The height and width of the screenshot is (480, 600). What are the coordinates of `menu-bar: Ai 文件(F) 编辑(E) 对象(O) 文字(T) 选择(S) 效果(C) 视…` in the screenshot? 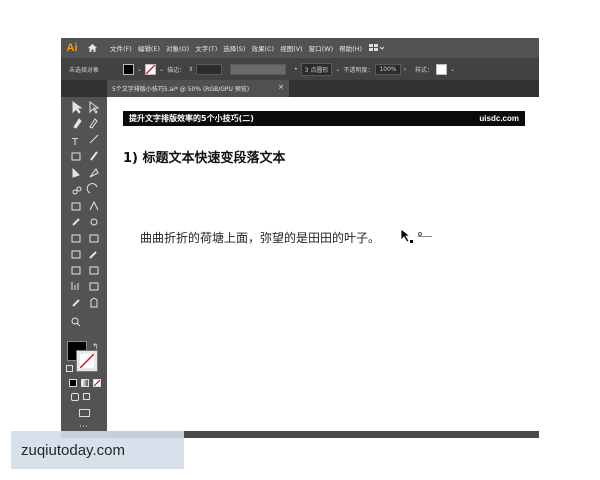 It's located at (300, 48).